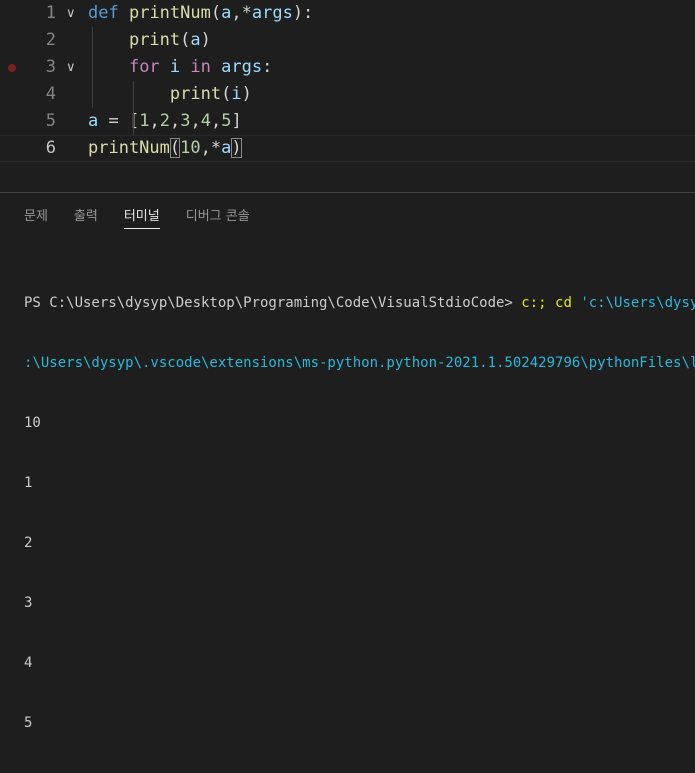  I want to click on line-number: 6, so click(50, 148).